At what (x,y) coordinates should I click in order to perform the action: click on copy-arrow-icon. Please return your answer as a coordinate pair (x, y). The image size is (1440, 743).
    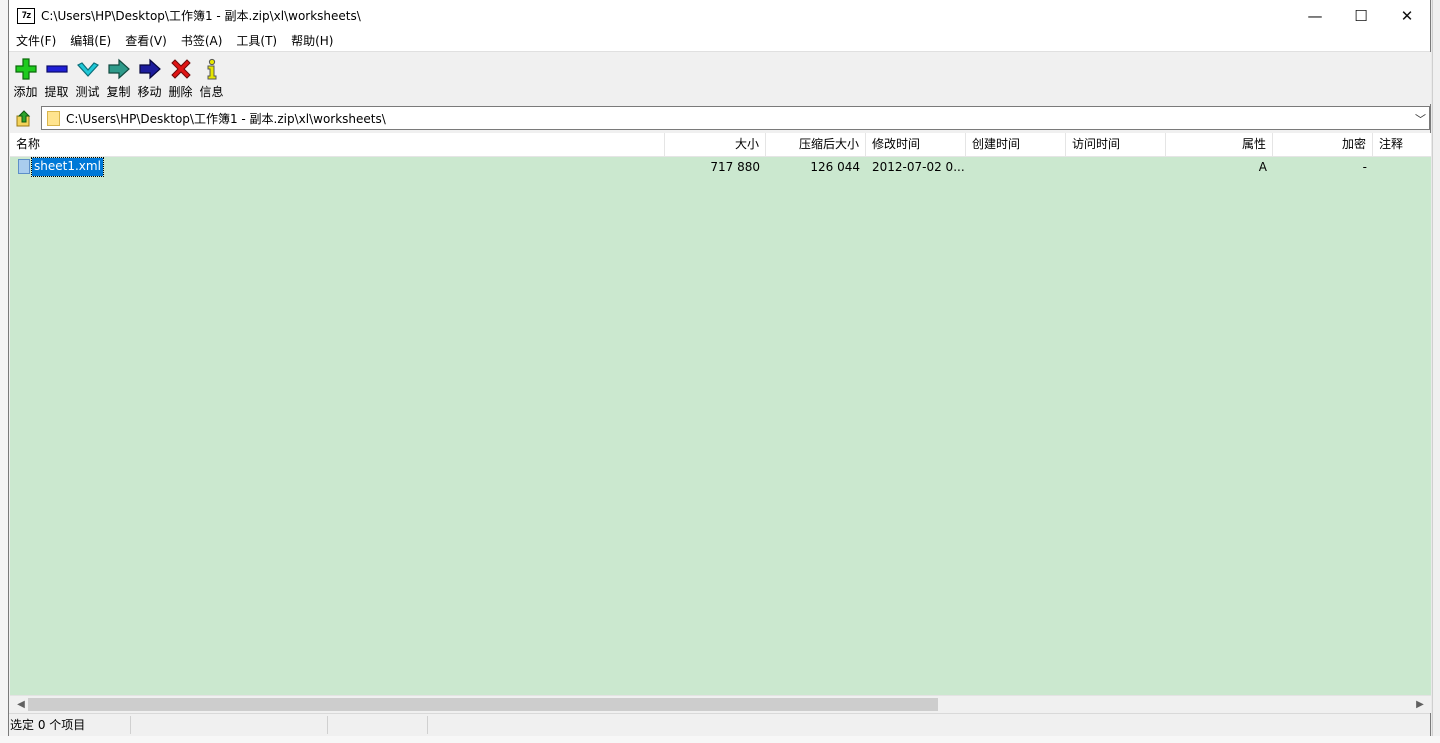
    Looking at the image, I should click on (119, 69).